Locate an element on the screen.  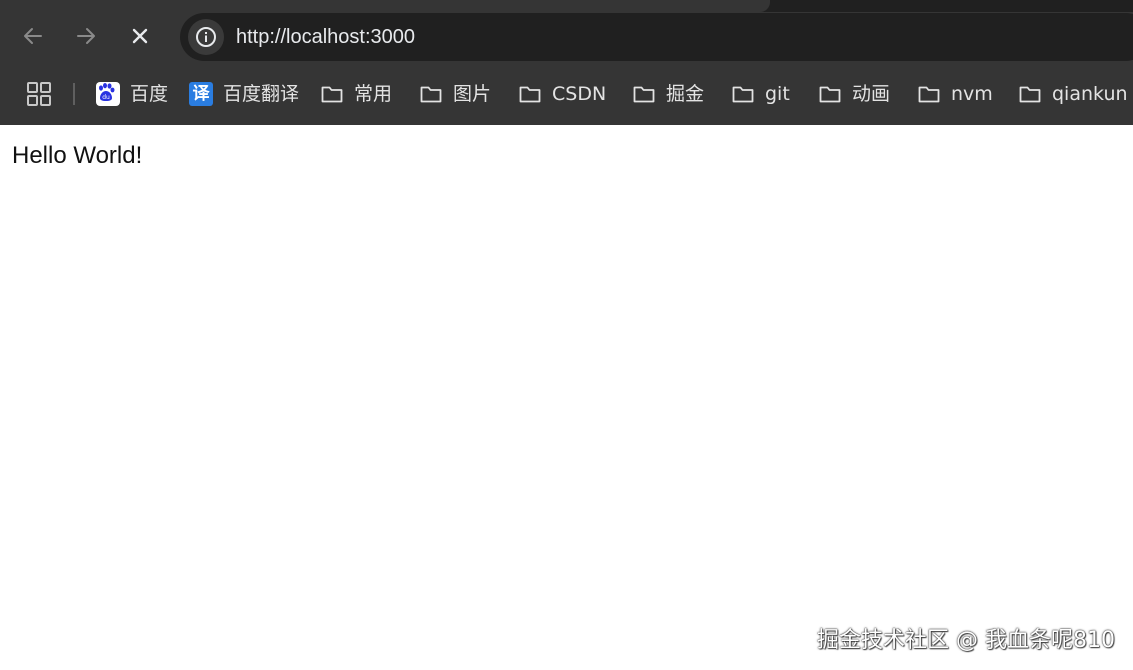
baidu-favicon: du is located at coordinates (108, 94).